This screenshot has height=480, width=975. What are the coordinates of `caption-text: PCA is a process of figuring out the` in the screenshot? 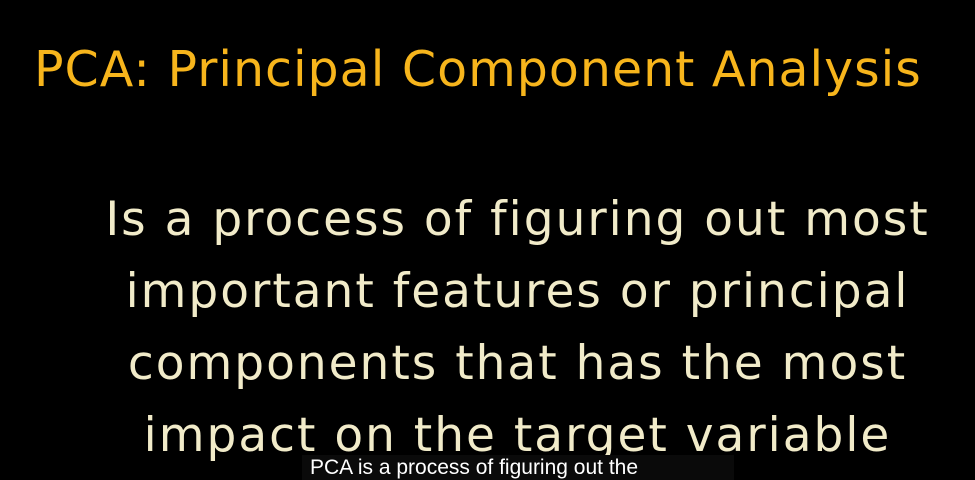 It's located at (474, 467).